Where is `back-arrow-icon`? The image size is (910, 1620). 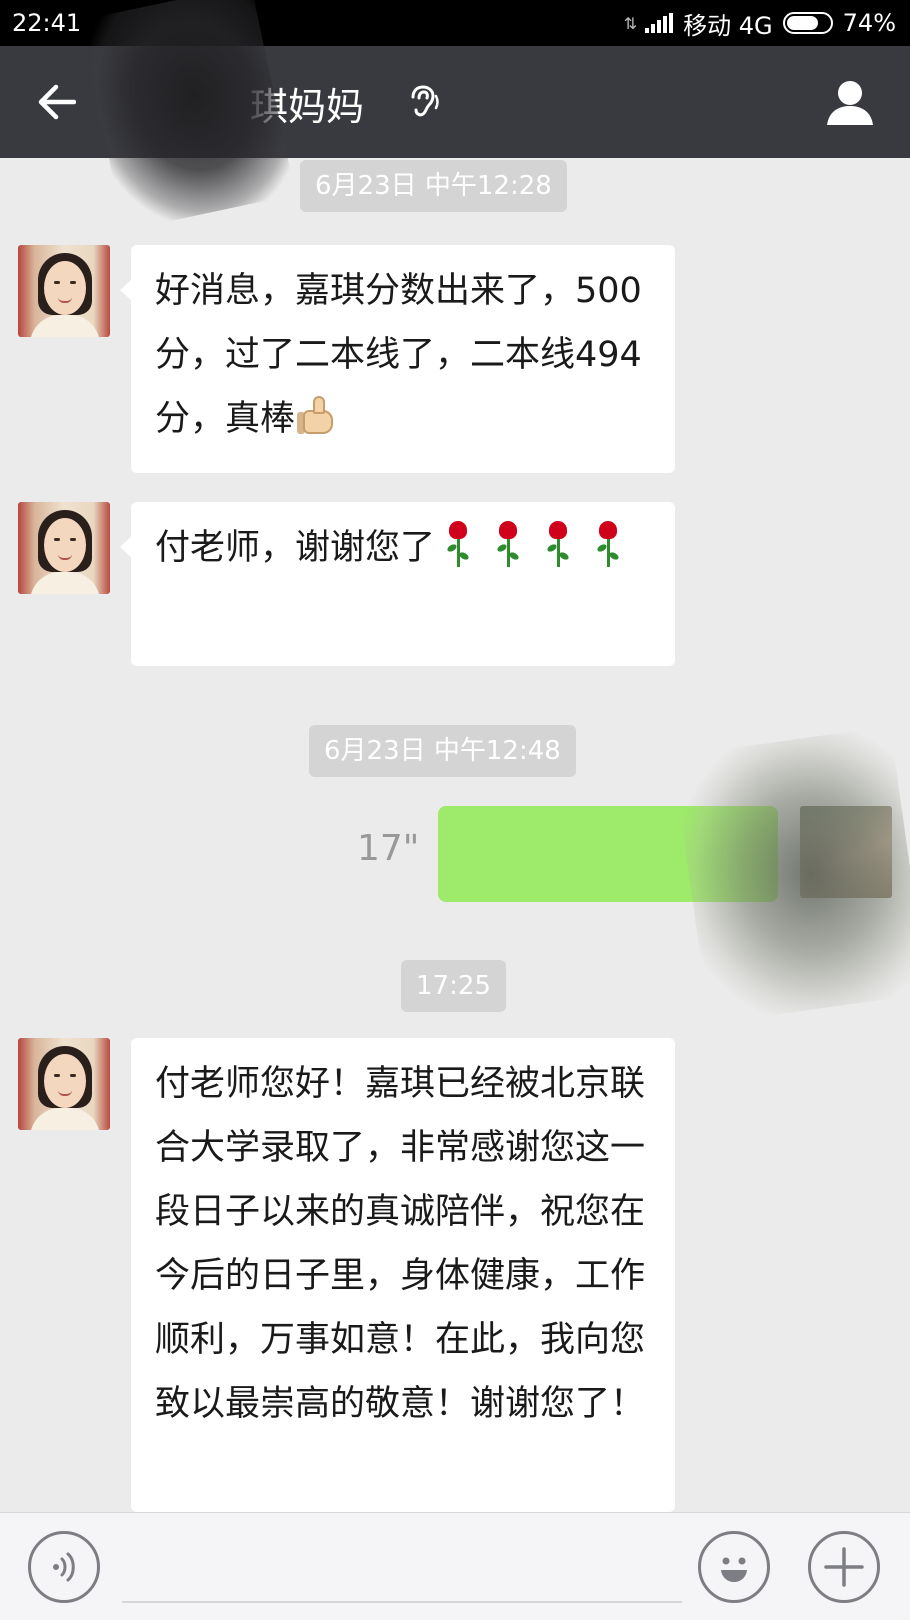
back-arrow-icon is located at coordinates (57, 102).